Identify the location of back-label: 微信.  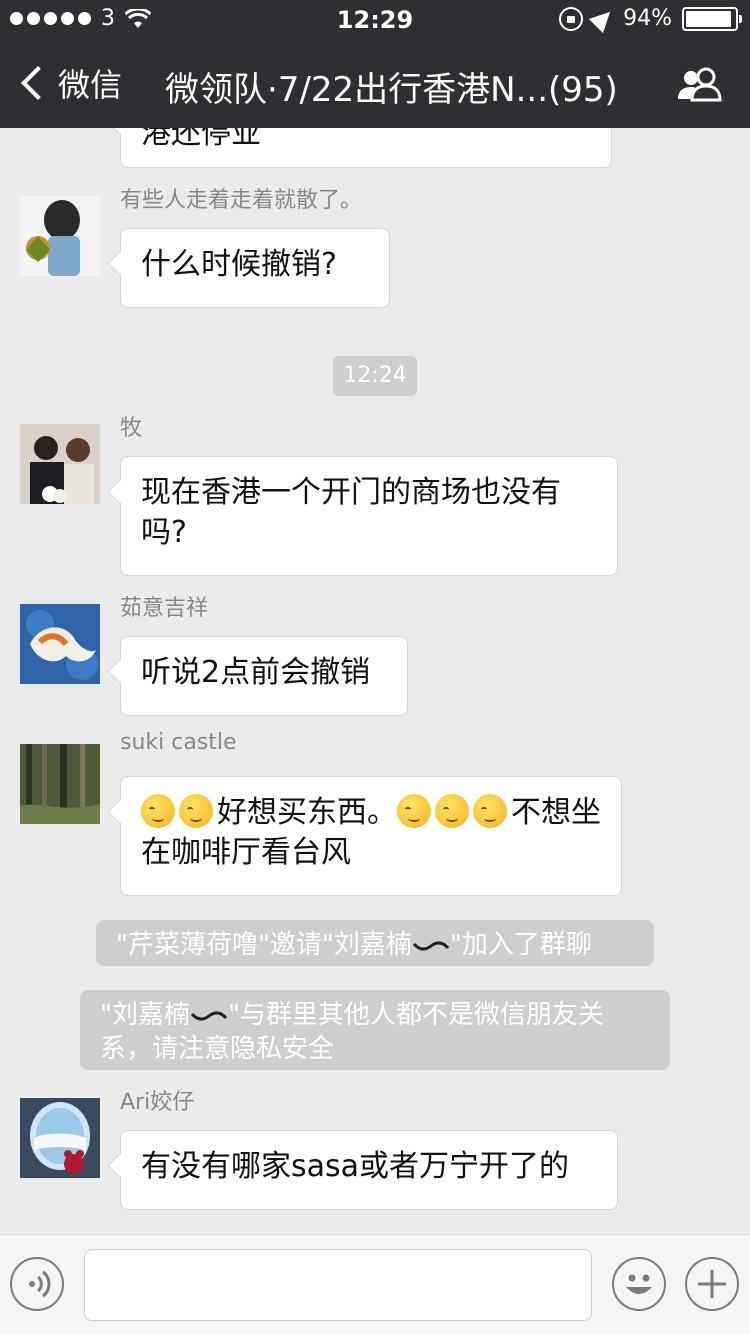
(90, 85).